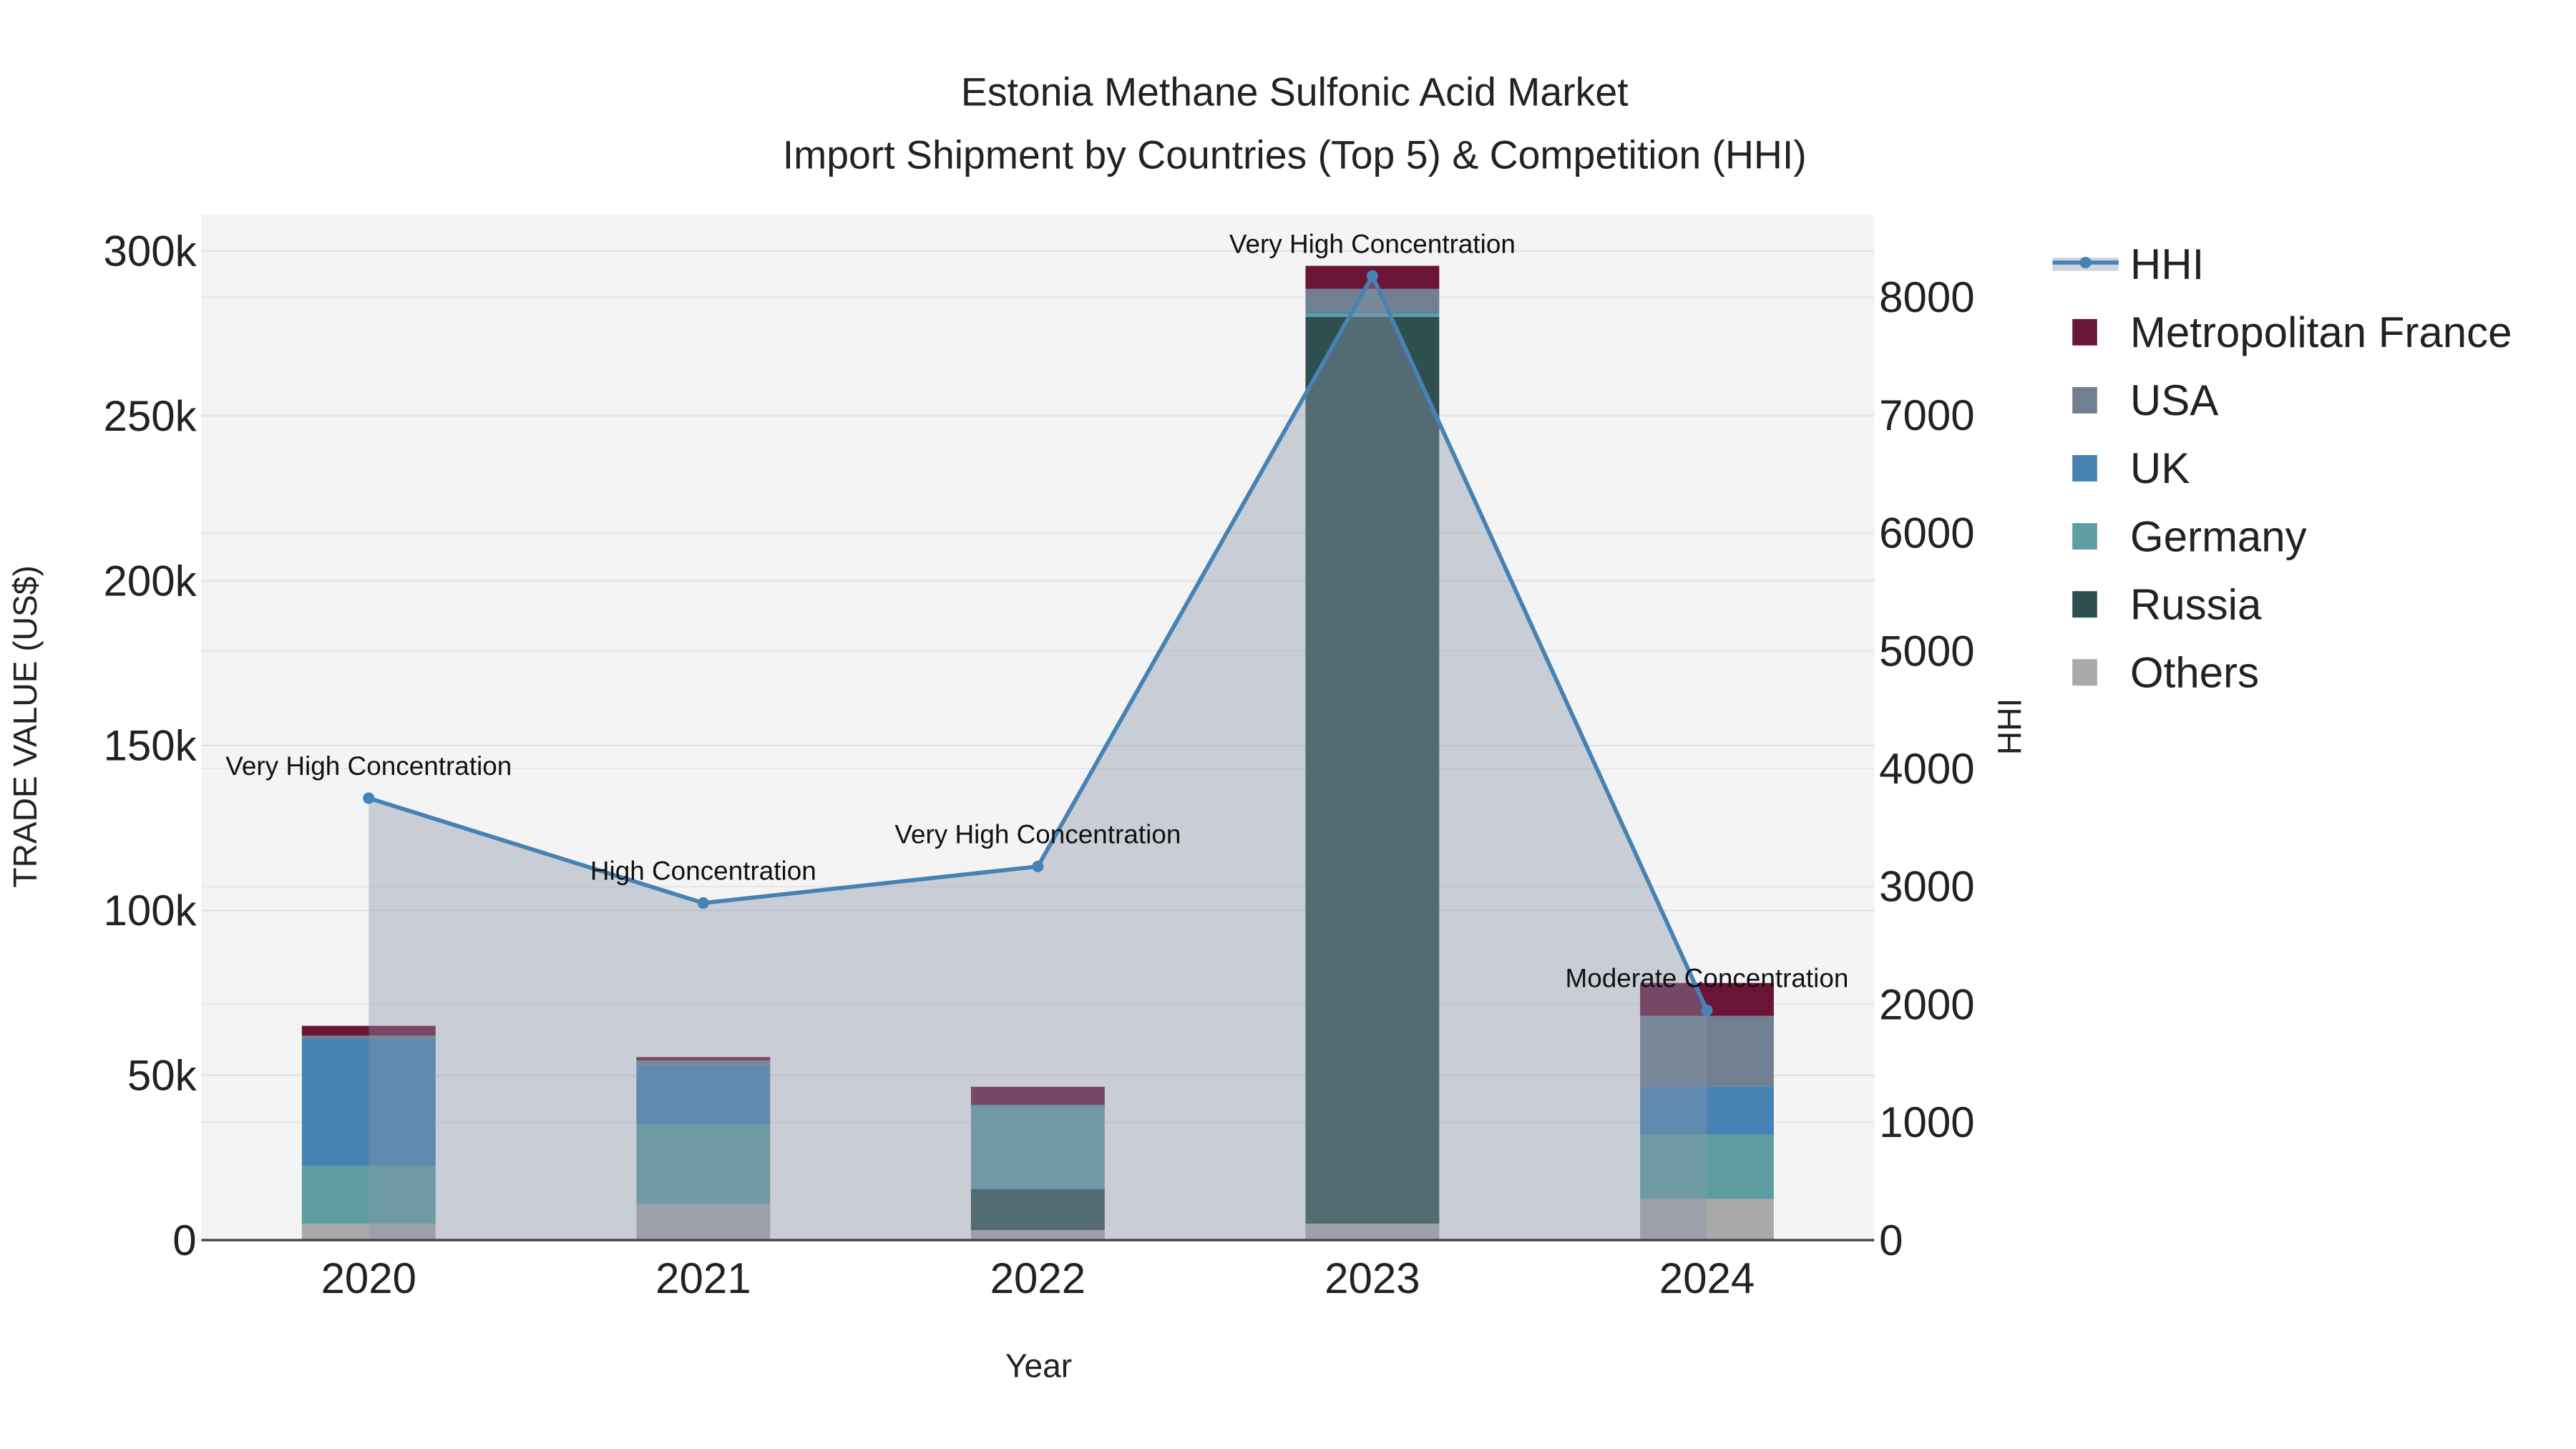  What do you see at coordinates (150, 581) in the screenshot?
I see `y-tick-label: 200k` at bounding box center [150, 581].